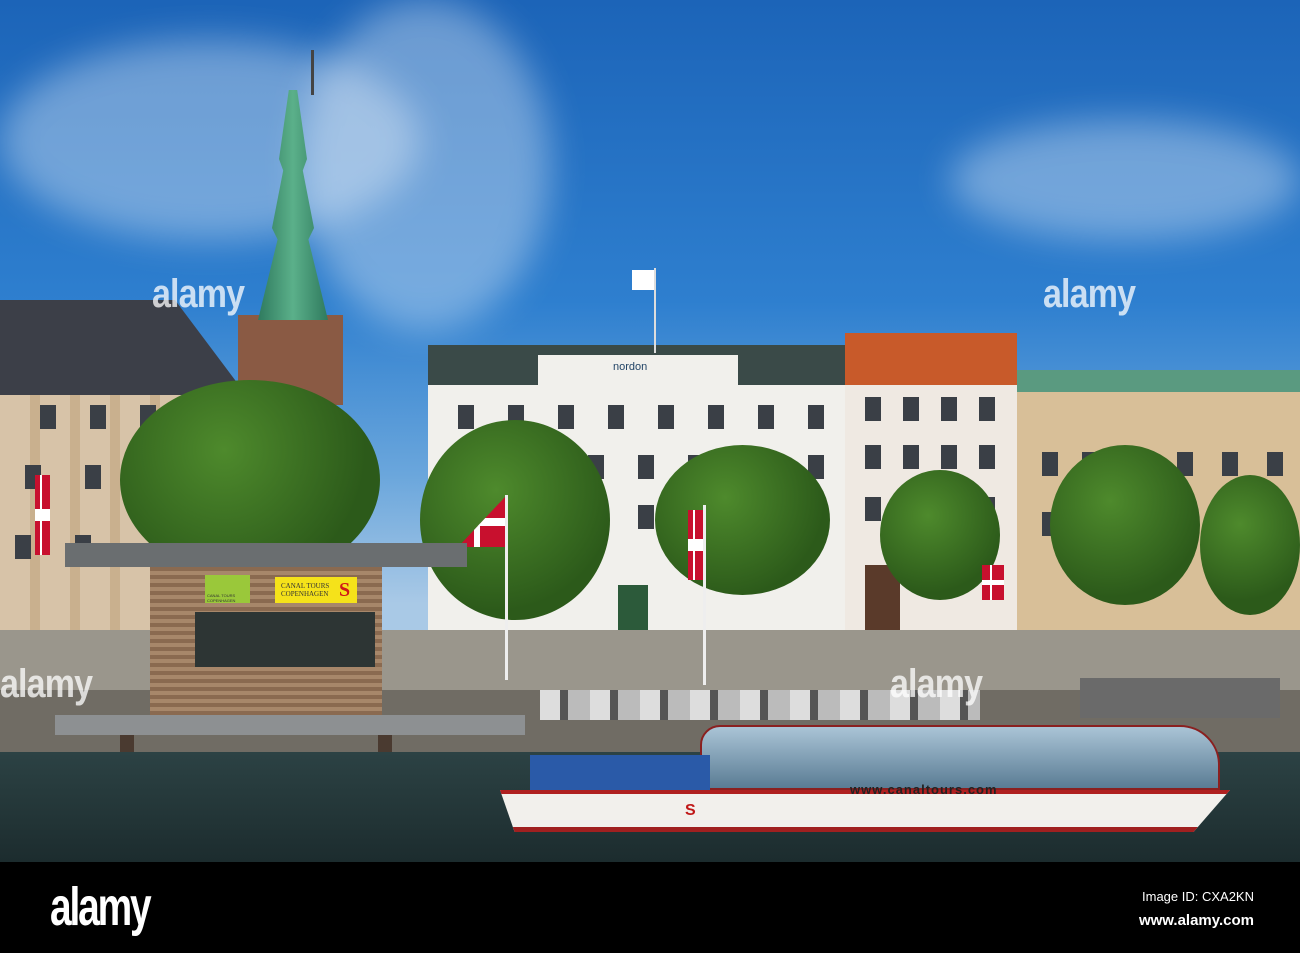  What do you see at coordinates (312, 72) in the screenshot?
I see `spire-tip` at bounding box center [312, 72].